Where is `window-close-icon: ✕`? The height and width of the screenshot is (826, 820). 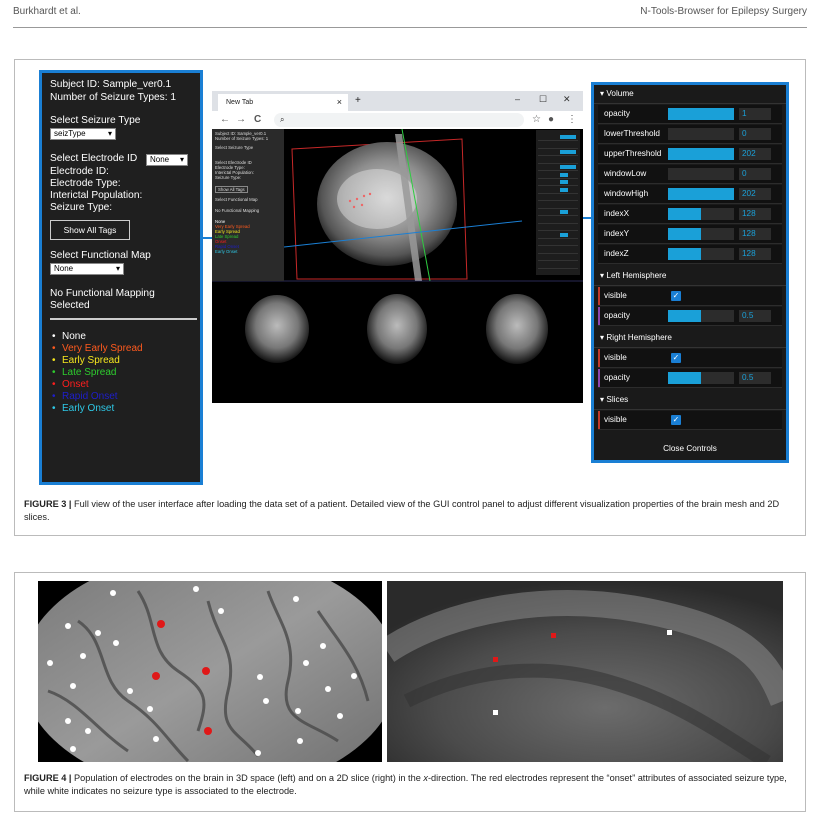
window-close-icon: ✕ is located at coordinates (567, 99).